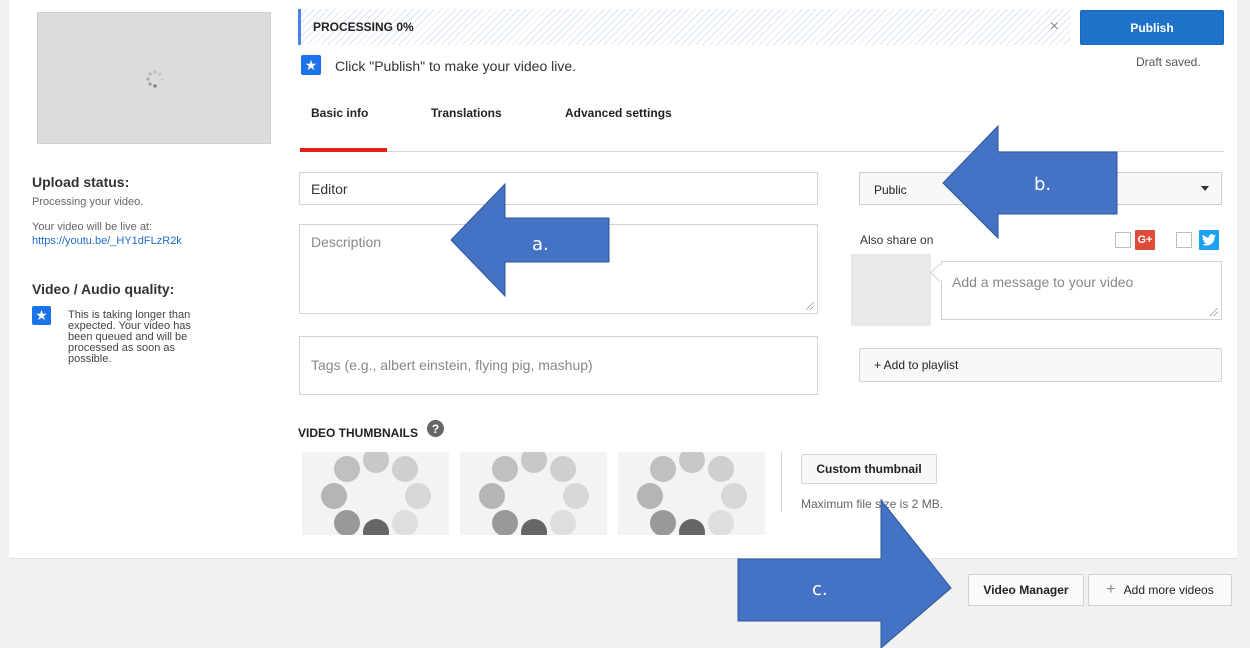 The image size is (1250, 648). Describe the element at coordinates (820, 589) in the screenshot. I see `annotation-label-c: c.` at that location.